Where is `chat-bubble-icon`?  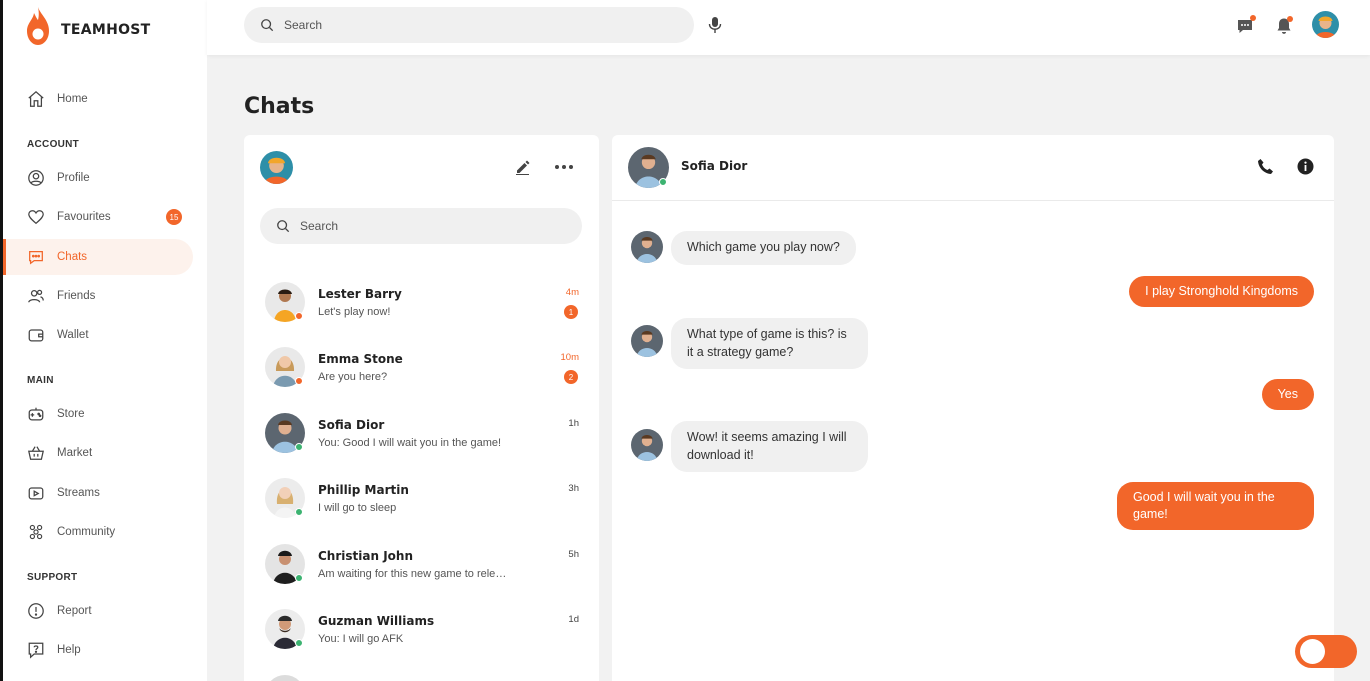
chat-bubble-icon is located at coordinates (36, 257).